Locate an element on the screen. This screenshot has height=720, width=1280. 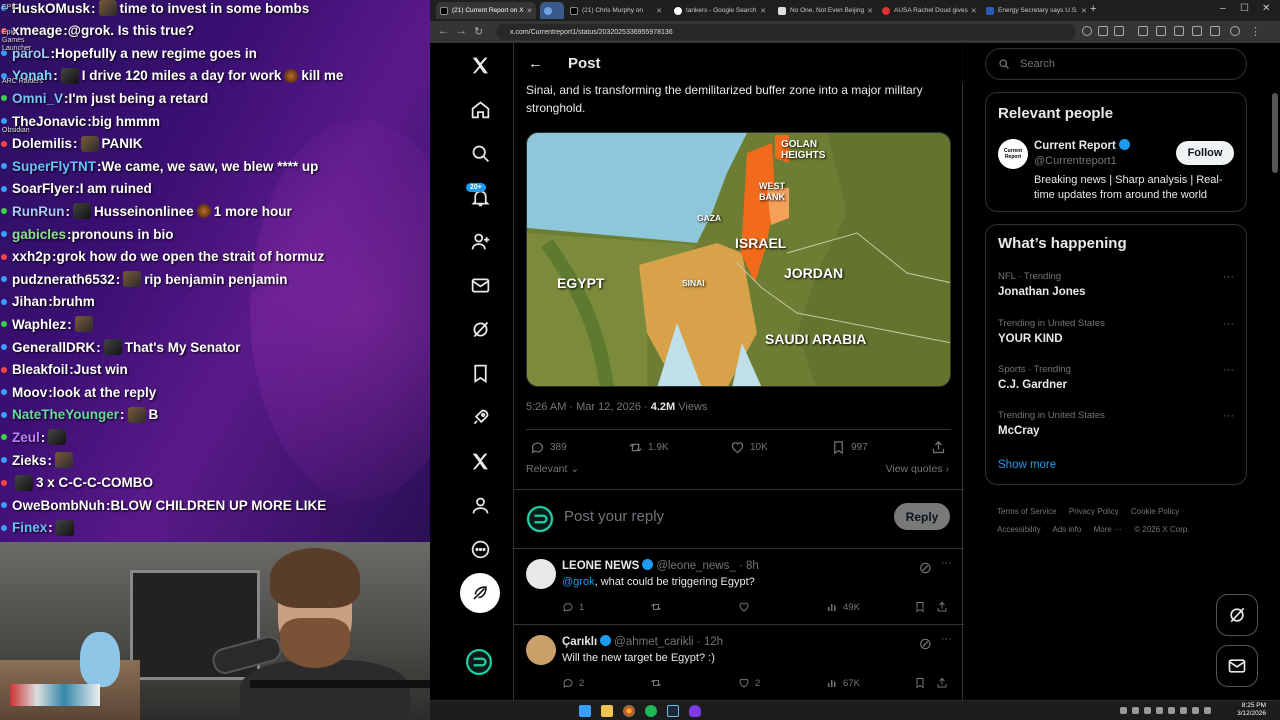
chat-username: Zieks is located at coordinates (29, 460).